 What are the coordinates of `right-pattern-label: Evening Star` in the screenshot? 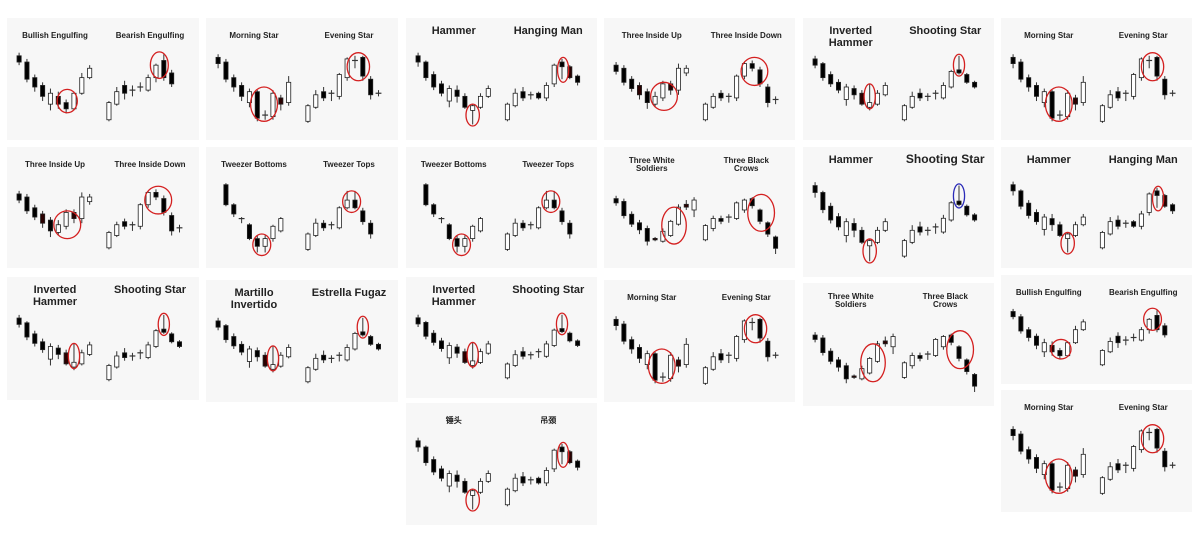 It's located at (746, 297).